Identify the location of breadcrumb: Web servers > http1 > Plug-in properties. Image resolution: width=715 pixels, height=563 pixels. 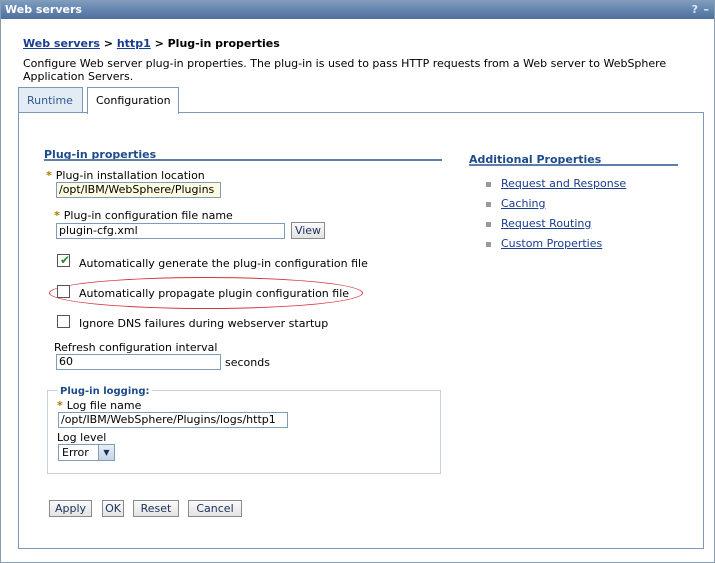
(151, 43).